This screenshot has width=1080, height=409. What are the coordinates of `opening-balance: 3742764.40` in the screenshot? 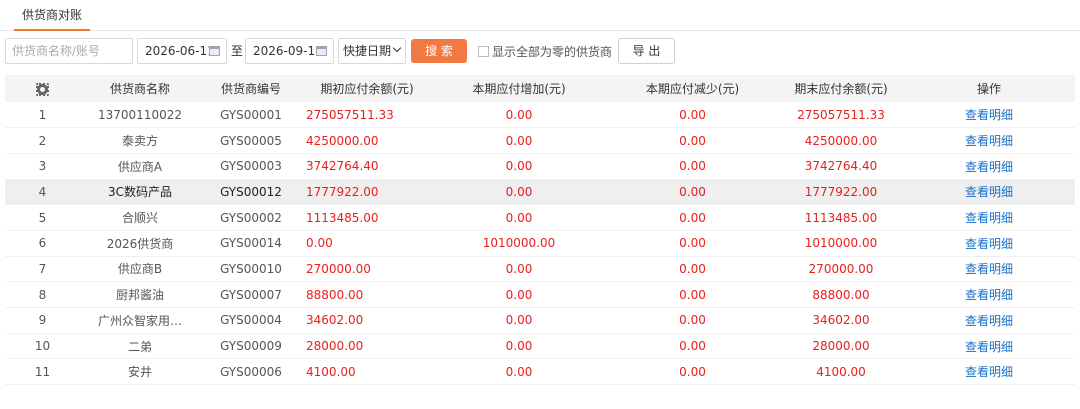 It's located at (342, 166).